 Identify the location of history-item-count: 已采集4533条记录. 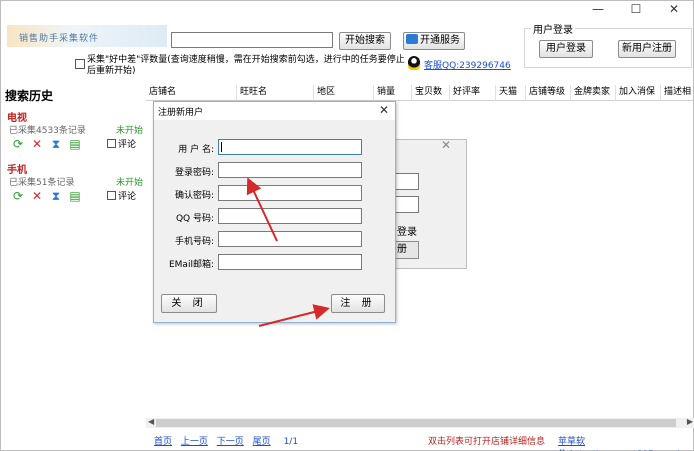
(47, 131).